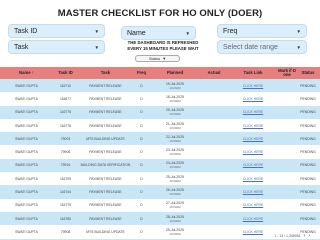 The height and width of the screenshot is (240, 320). I want to click on header-status: Status, so click(308, 72).